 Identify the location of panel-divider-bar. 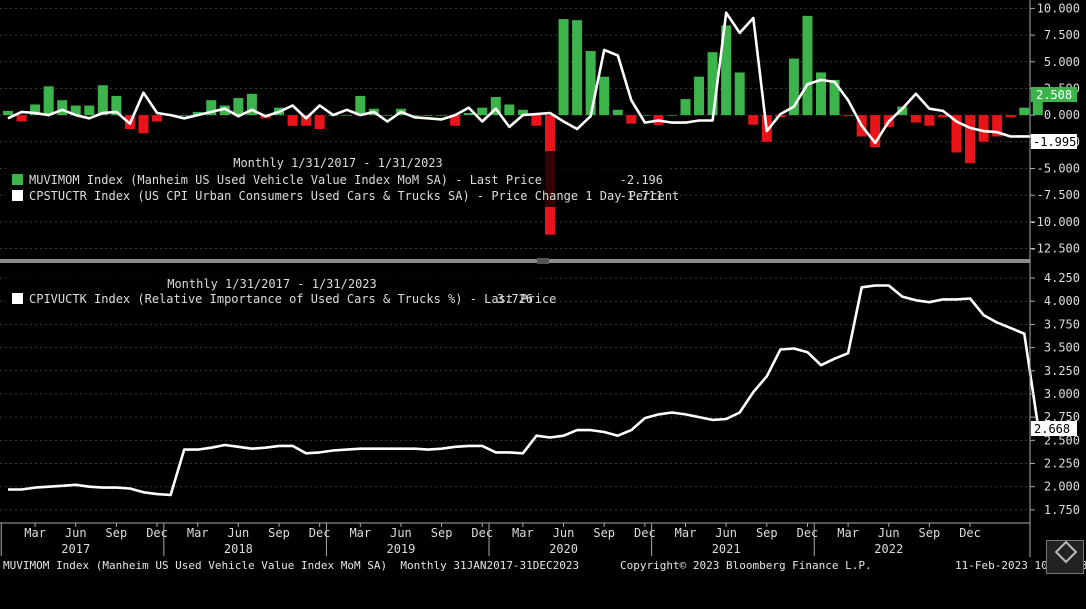
(515, 261).